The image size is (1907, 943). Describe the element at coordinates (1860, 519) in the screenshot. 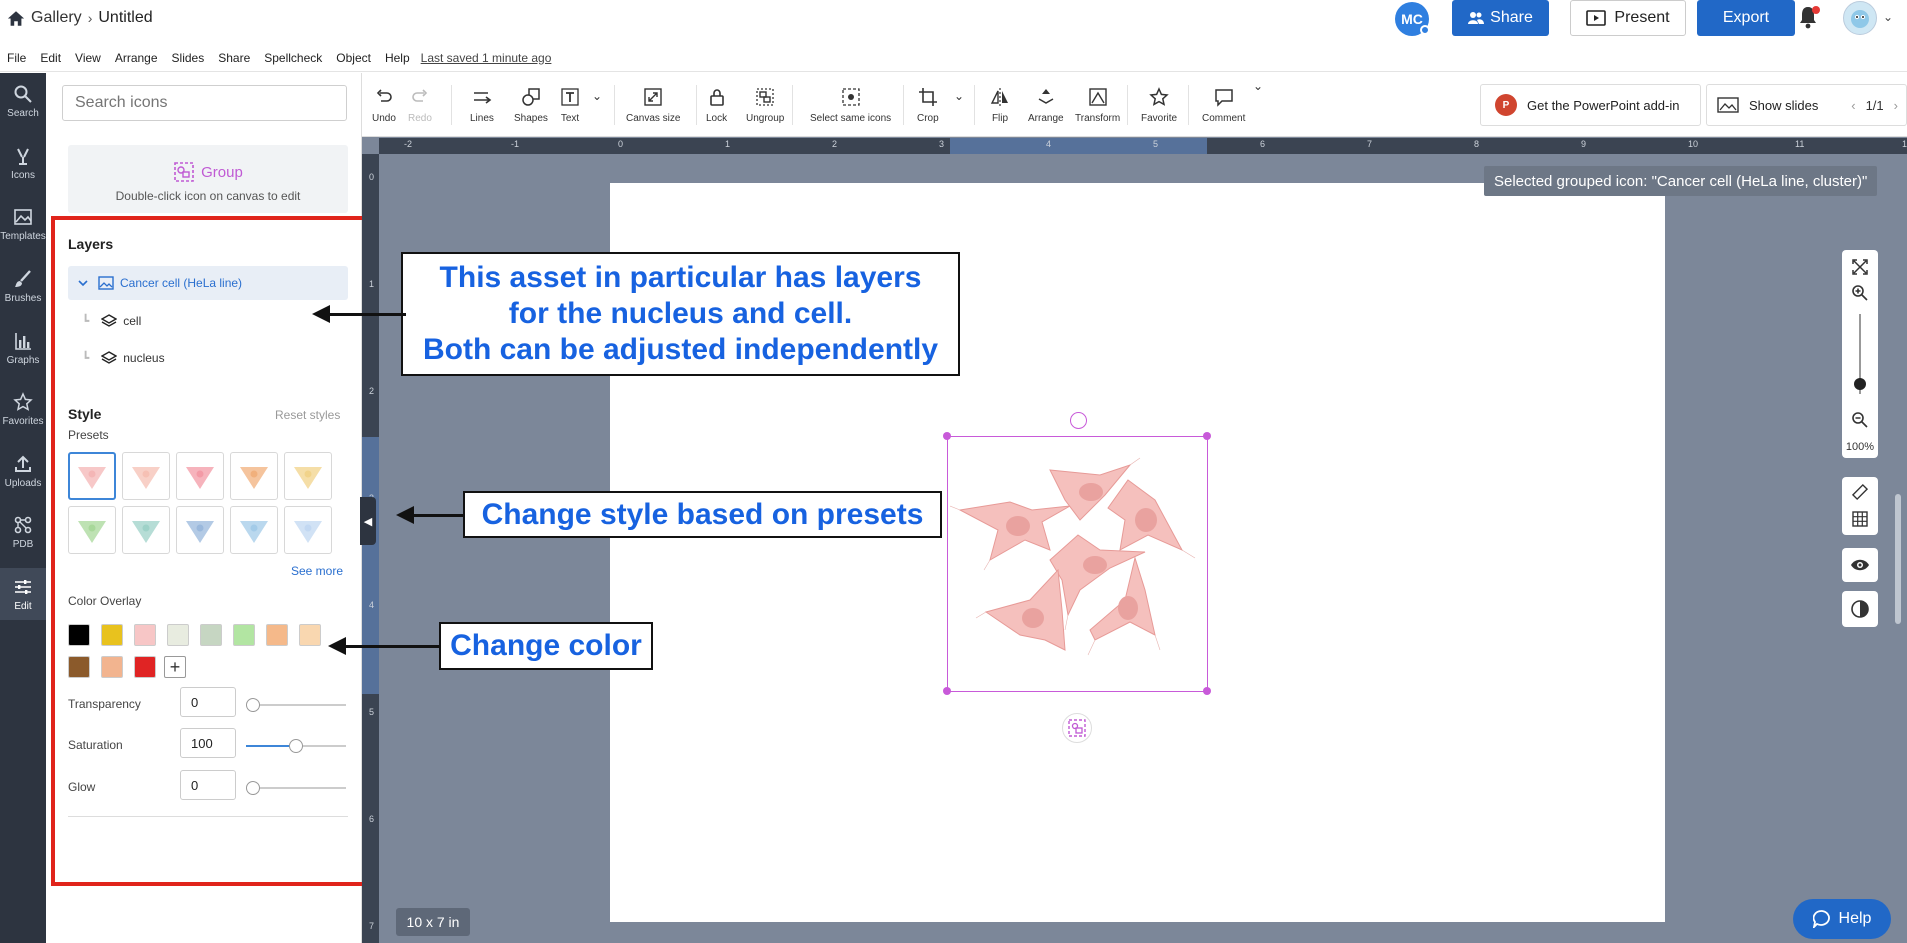

I see `grid-icon` at that location.